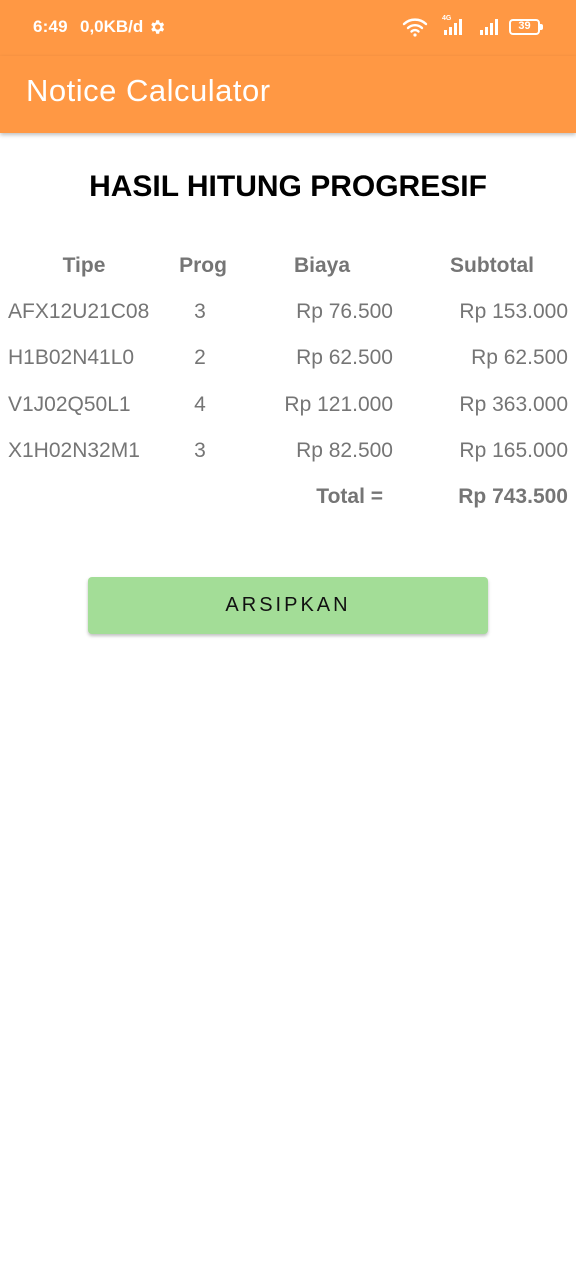  I want to click on battery-tip, so click(541, 27).